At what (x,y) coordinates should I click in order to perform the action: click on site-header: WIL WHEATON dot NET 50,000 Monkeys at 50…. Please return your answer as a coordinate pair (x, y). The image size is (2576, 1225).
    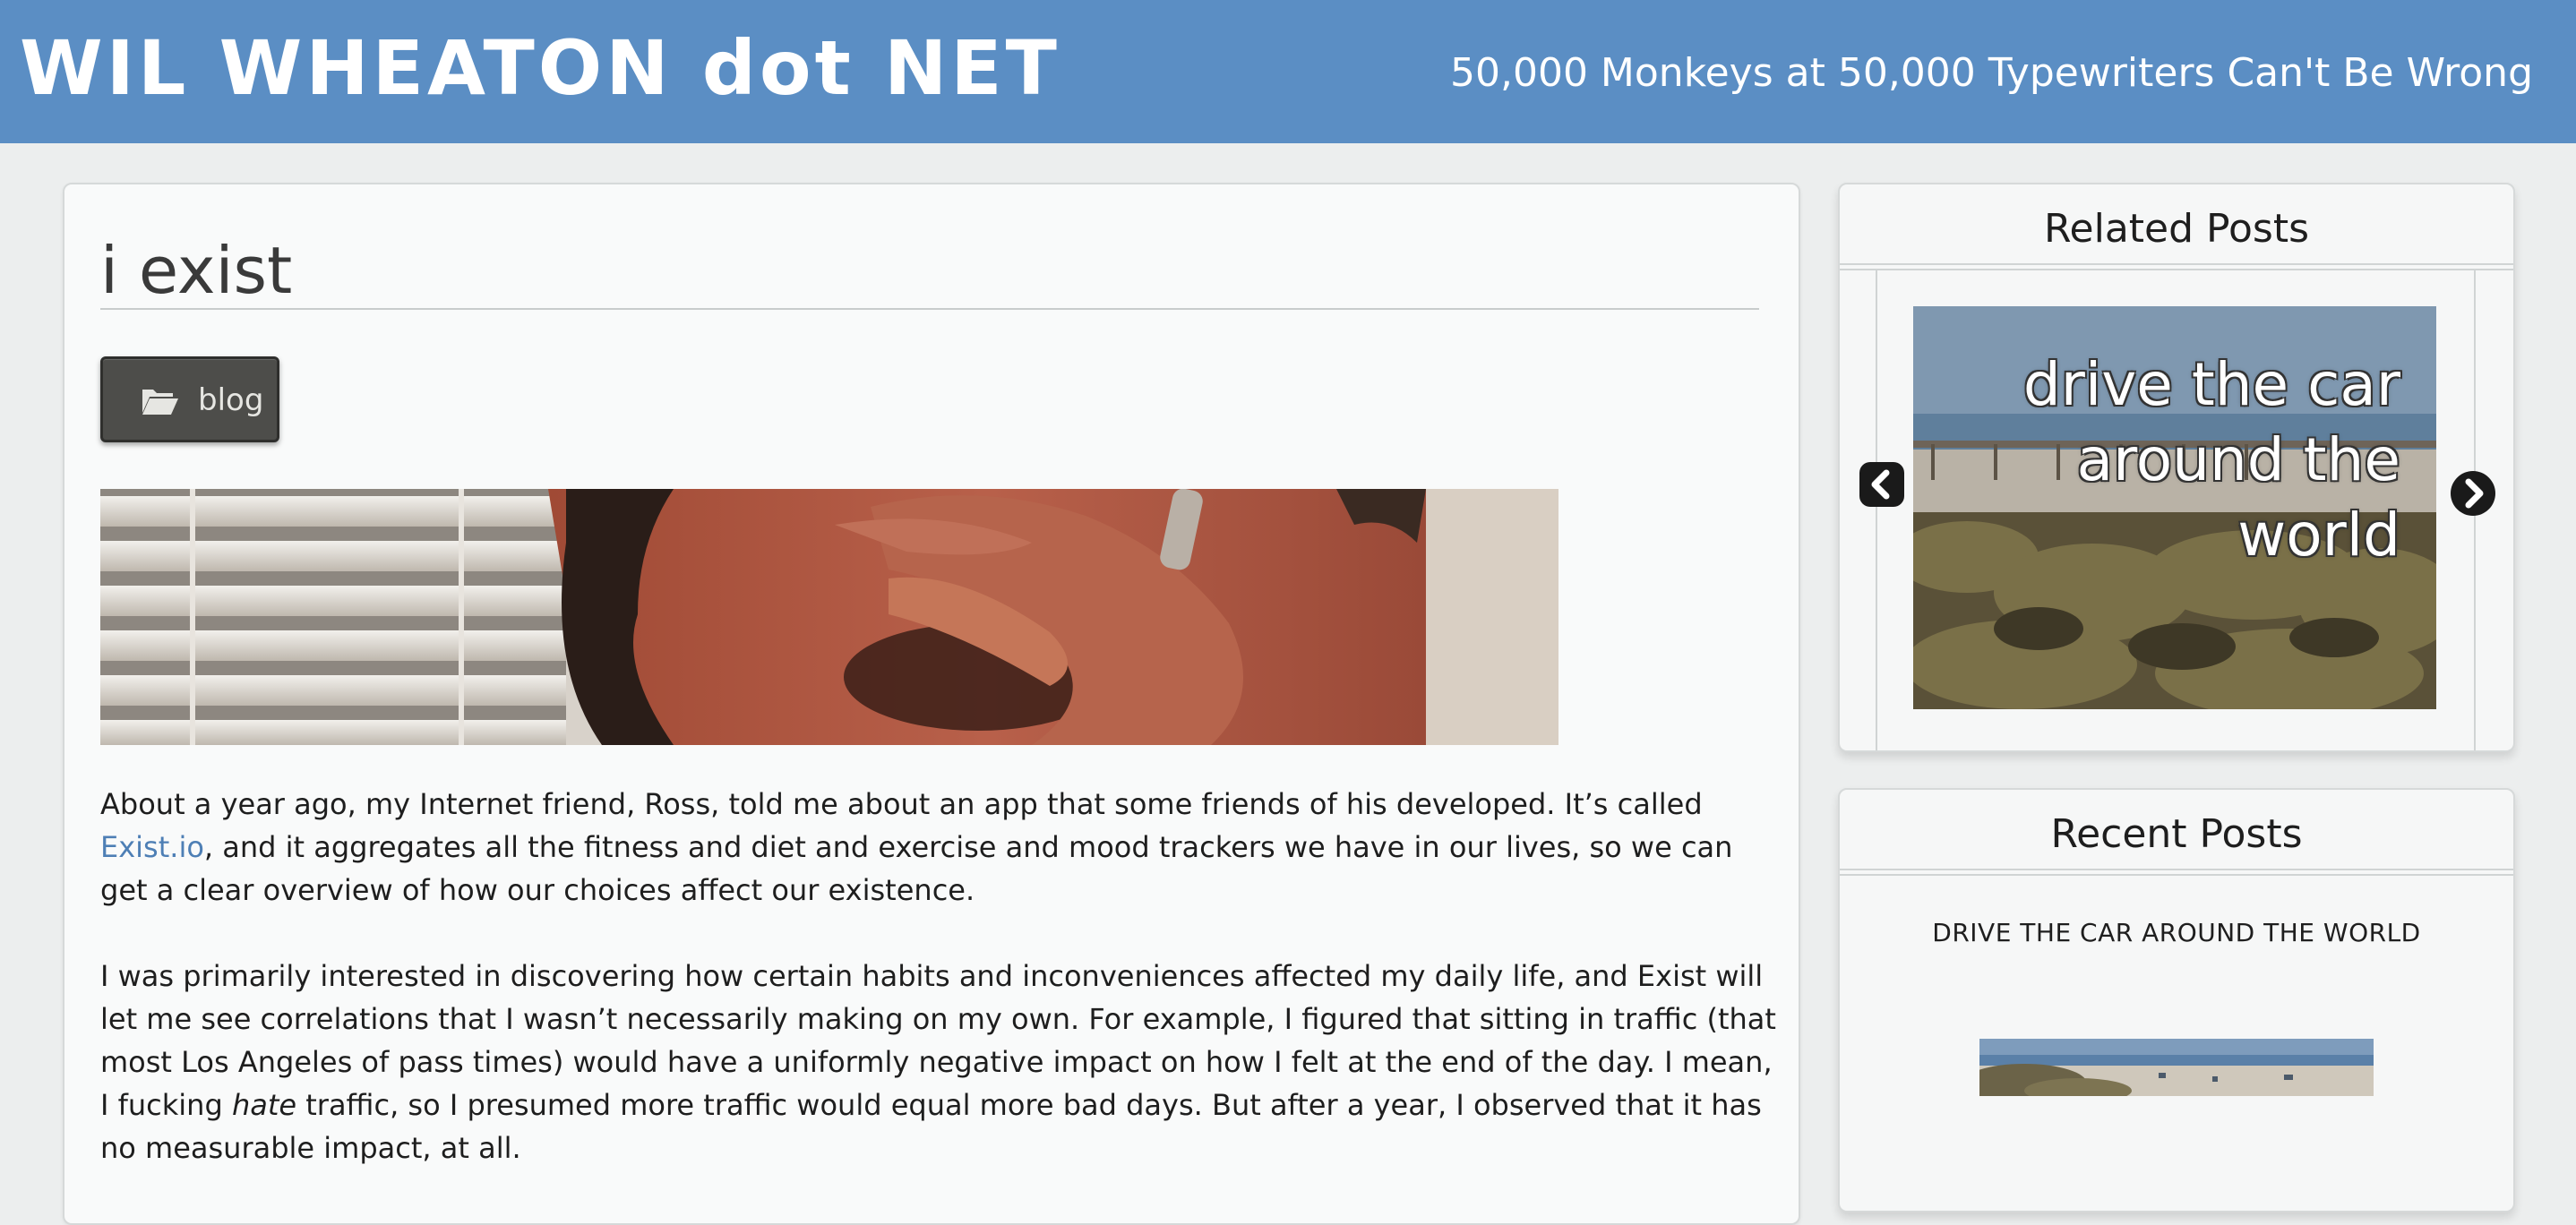
    Looking at the image, I should click on (1288, 72).